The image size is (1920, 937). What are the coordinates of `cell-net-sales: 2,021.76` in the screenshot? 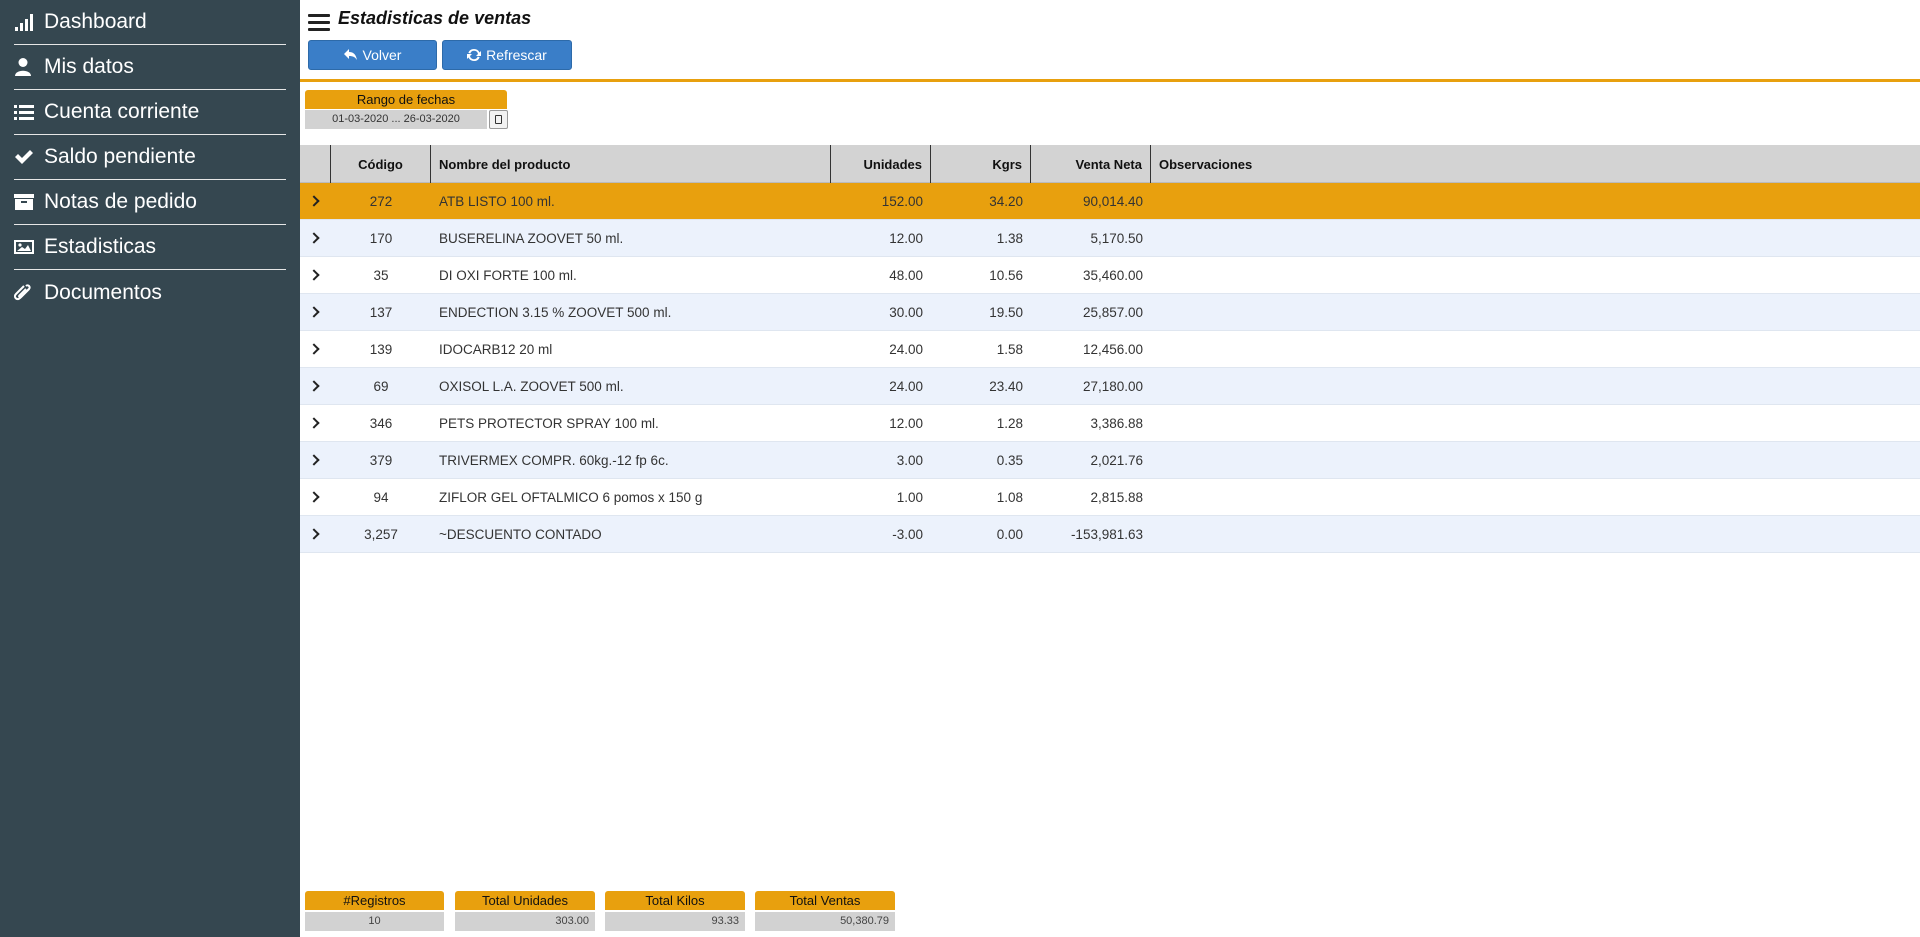 It's located at (1116, 460).